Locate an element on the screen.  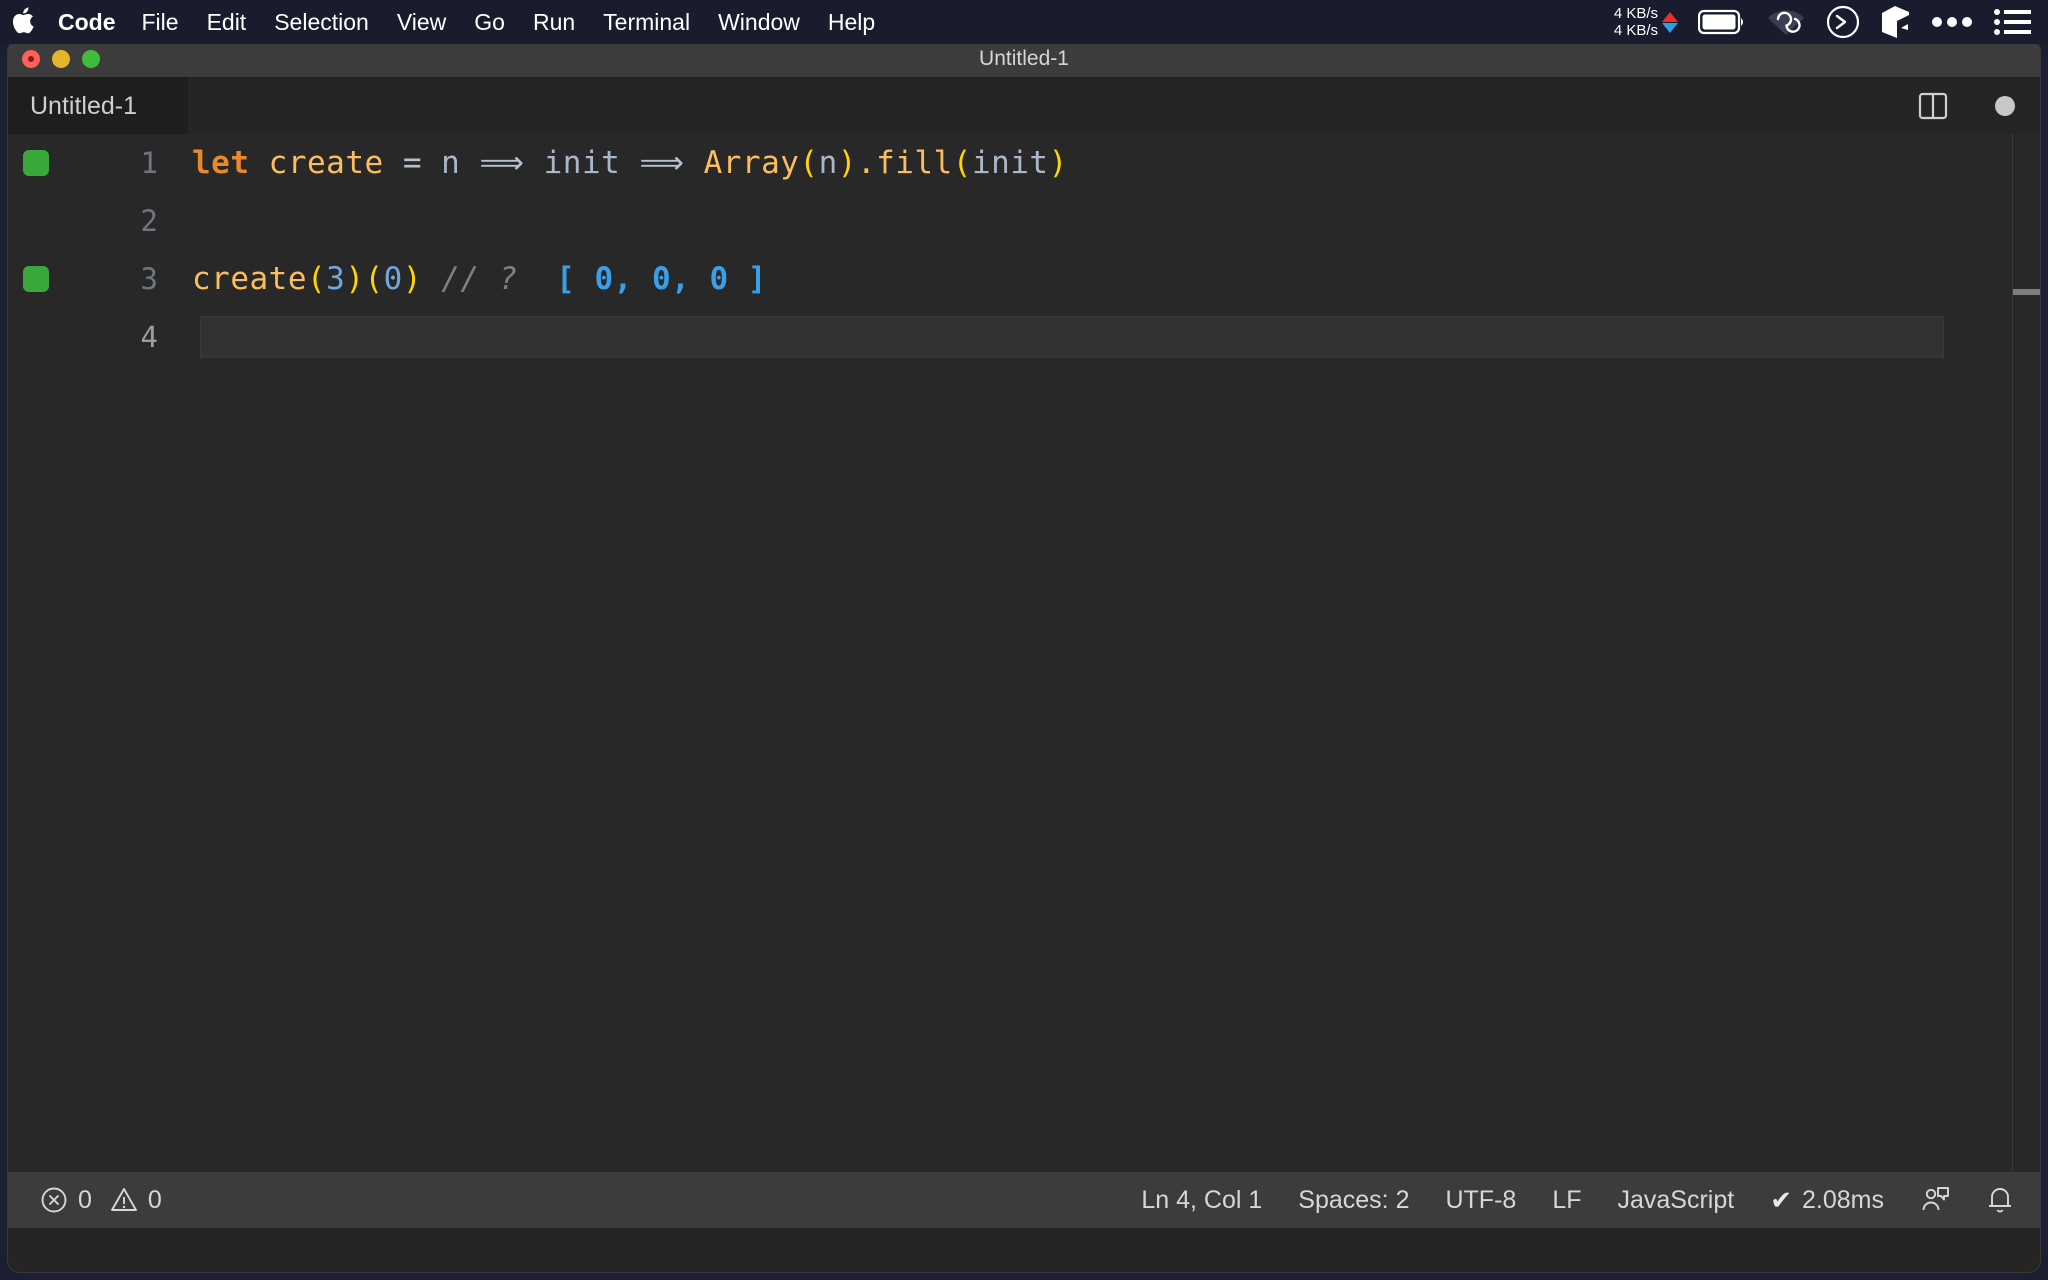
menu-item-selection: Selection is located at coordinates (321, 22).